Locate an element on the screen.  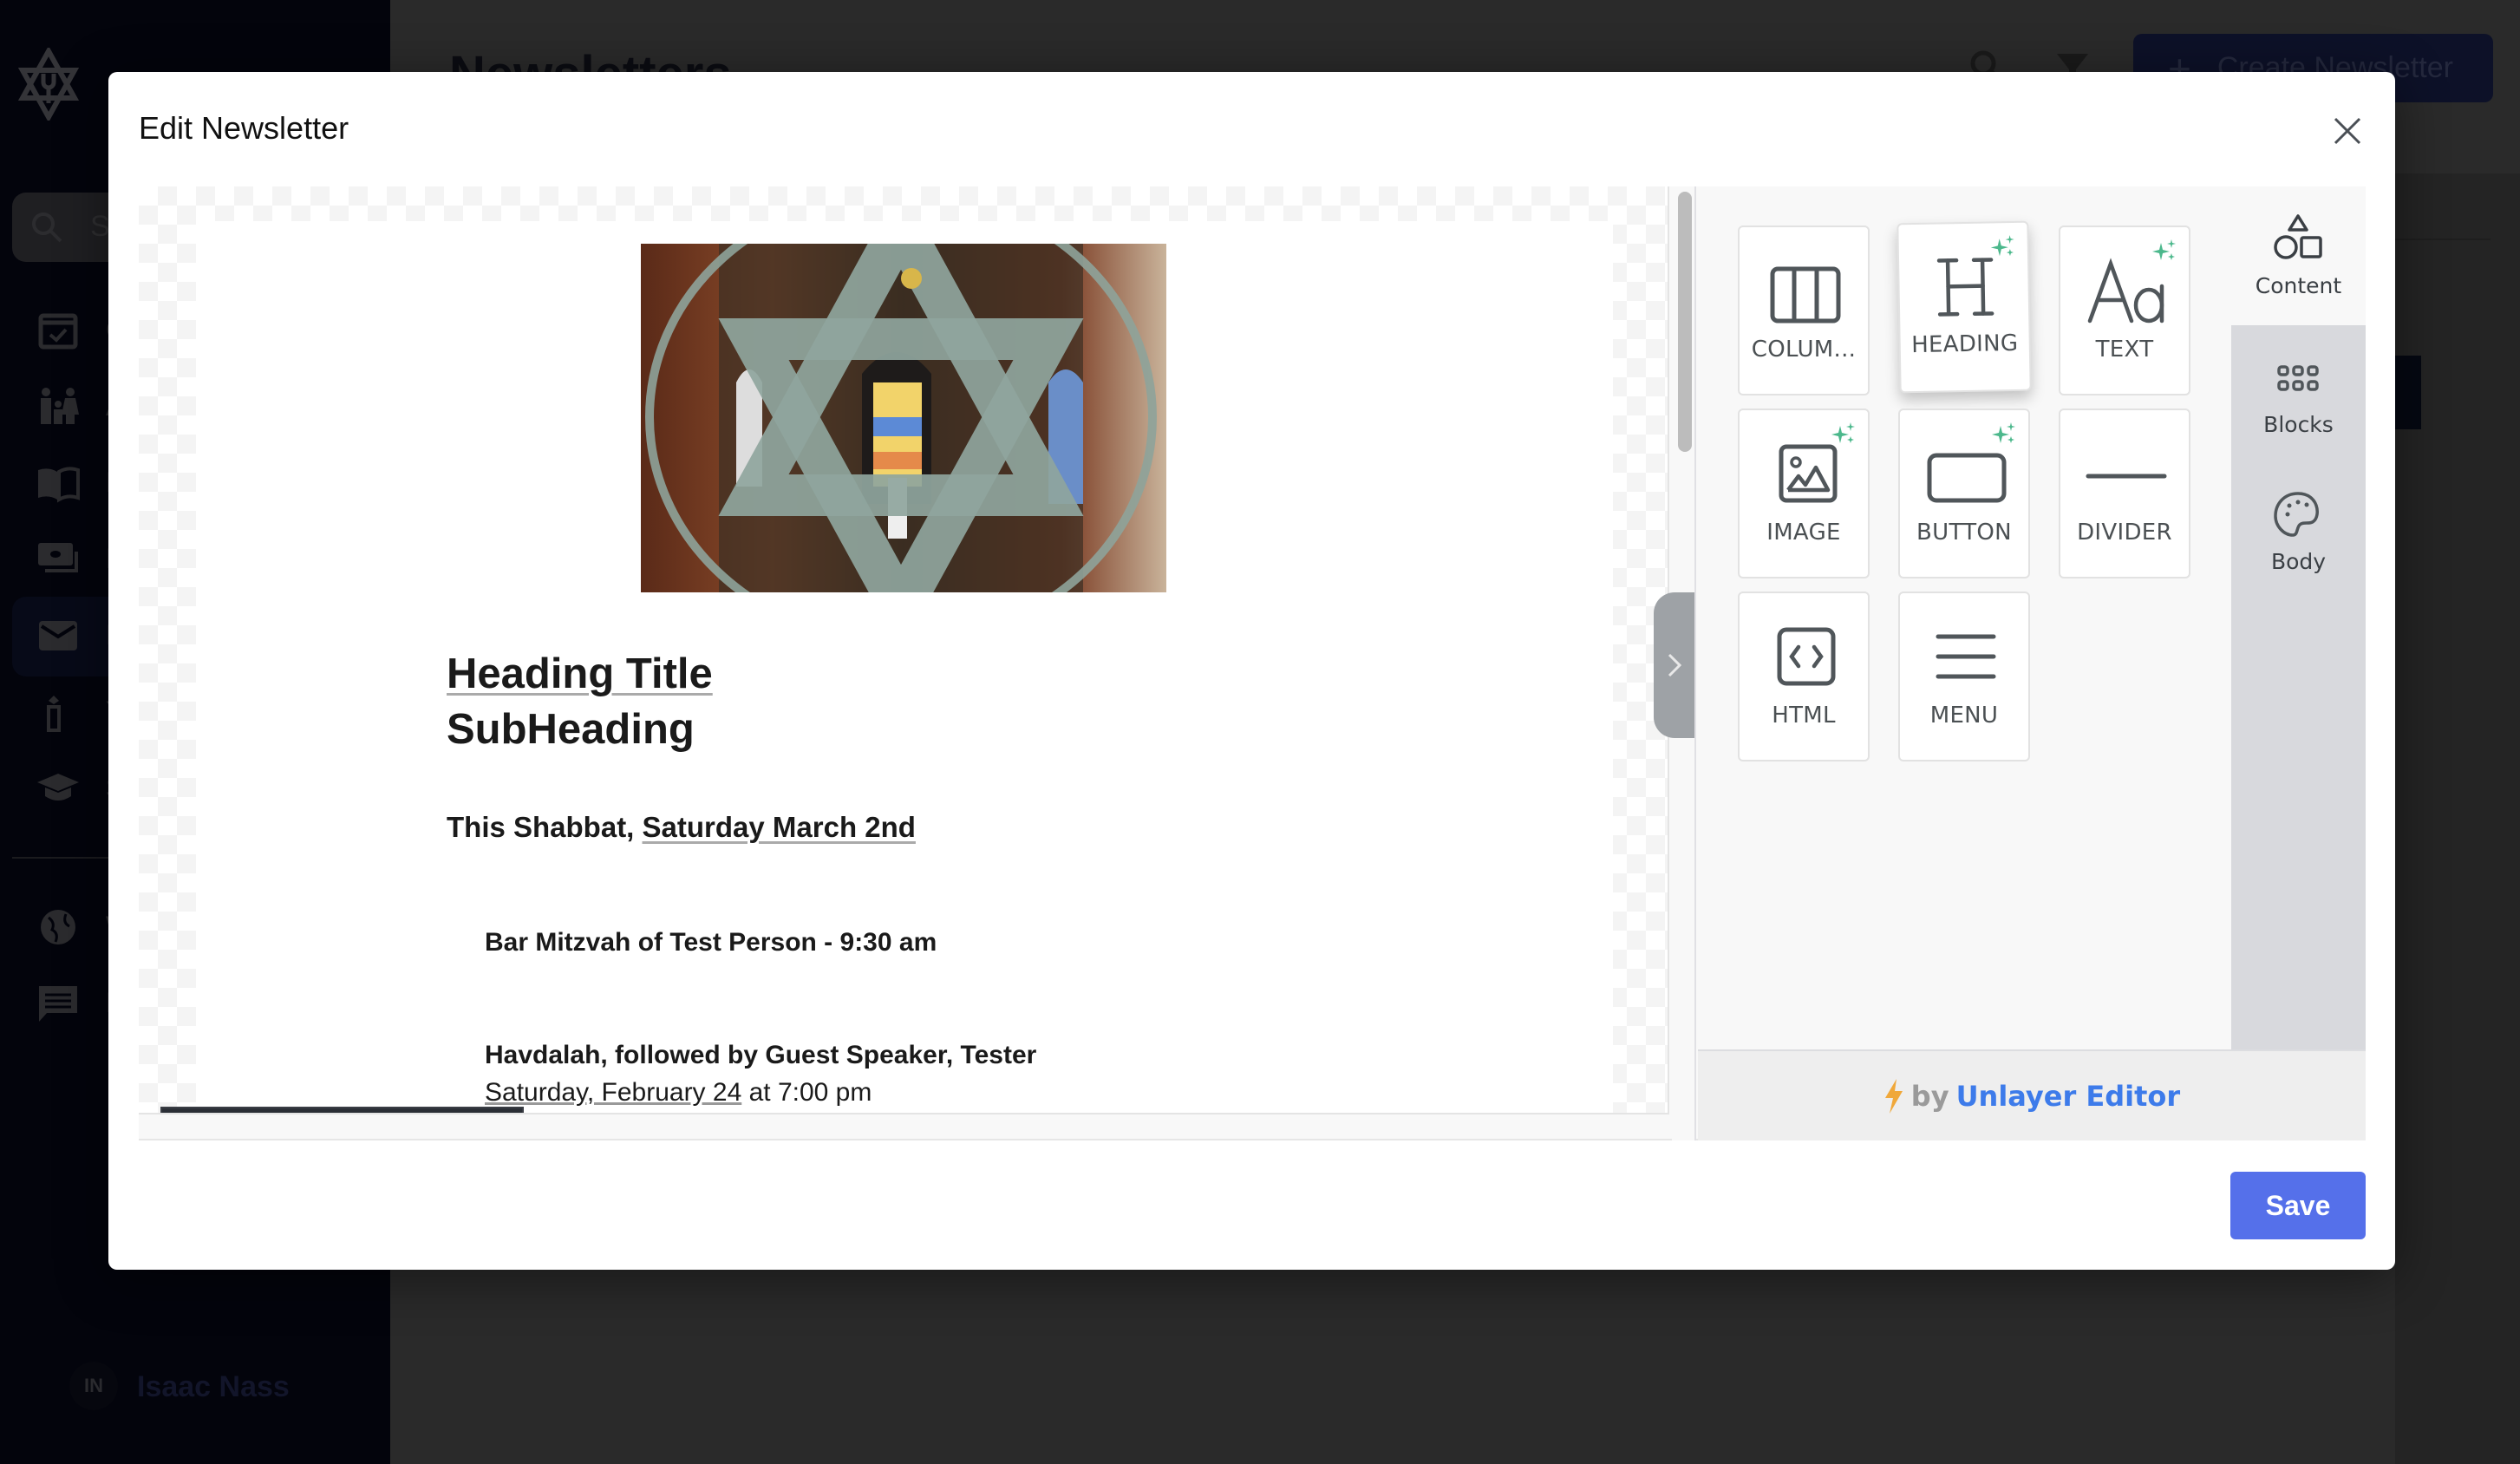
chevron-right-icon is located at coordinates (1675, 665).